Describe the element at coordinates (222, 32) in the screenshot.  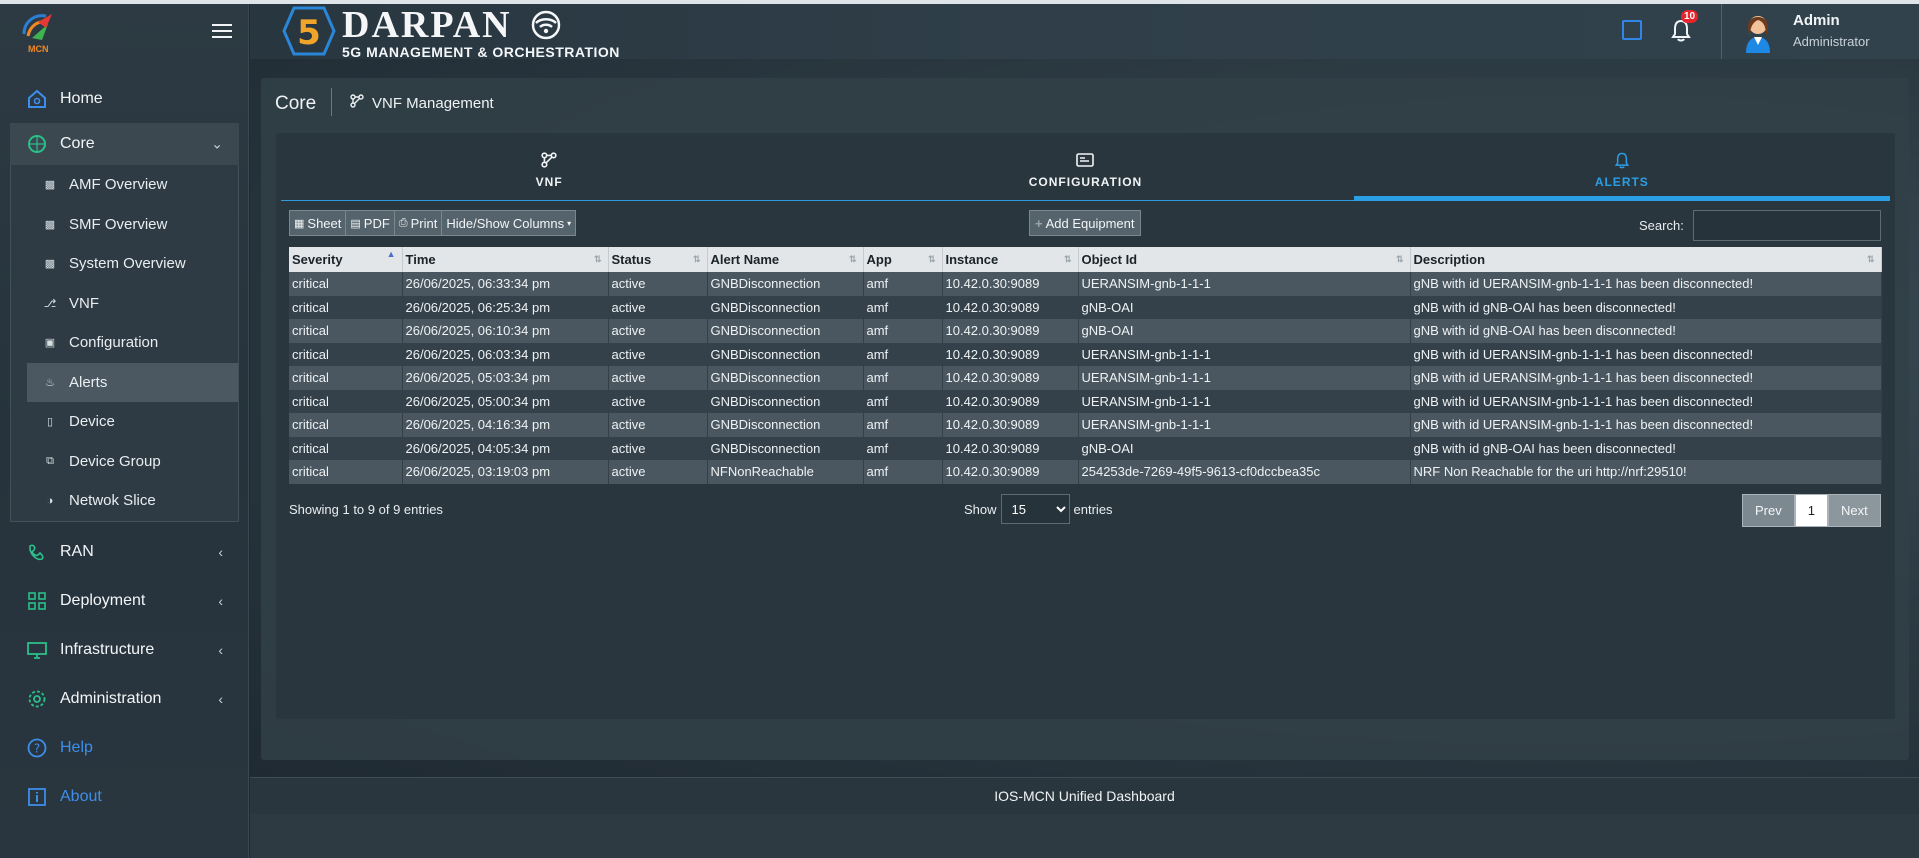
I see `menu-toggle-icon` at that location.